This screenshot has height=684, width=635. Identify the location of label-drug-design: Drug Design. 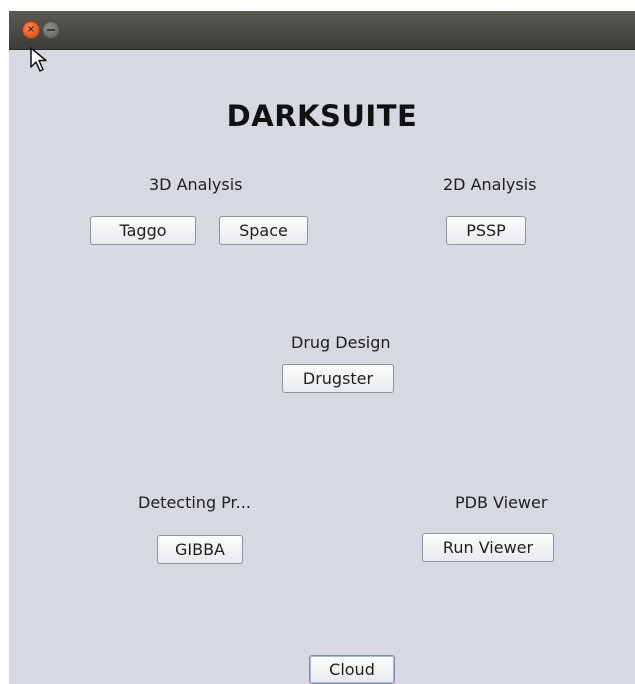
(341, 342).